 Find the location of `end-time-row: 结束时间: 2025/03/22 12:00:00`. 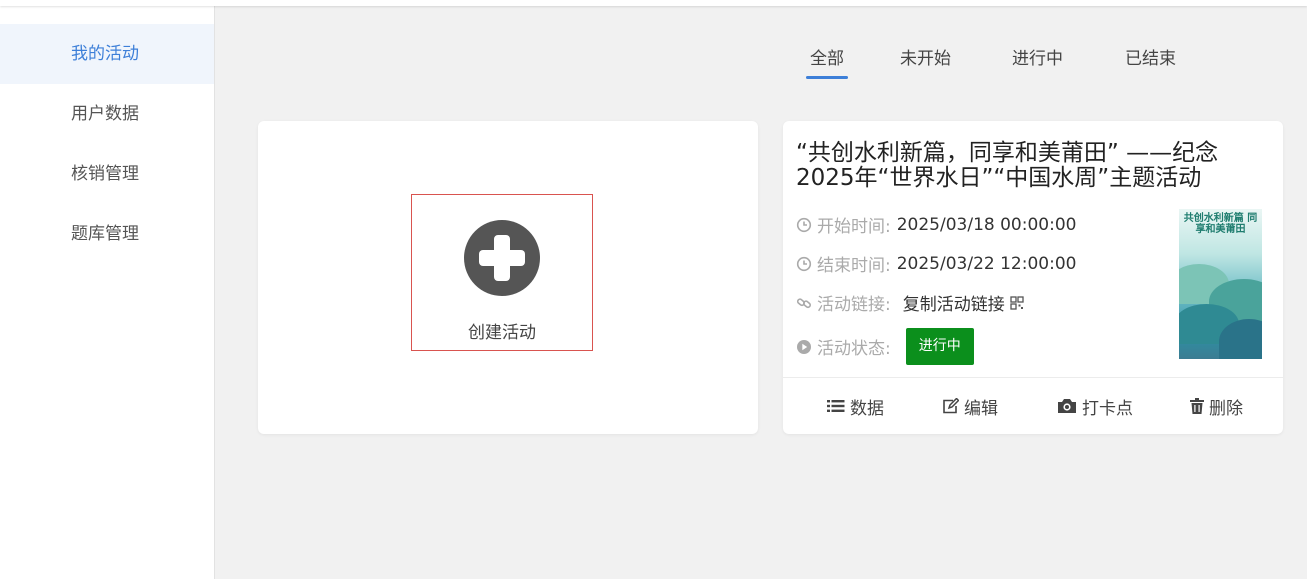

end-time-row: 结束时间: 2025/03/22 12:00:00 is located at coordinates (936, 263).